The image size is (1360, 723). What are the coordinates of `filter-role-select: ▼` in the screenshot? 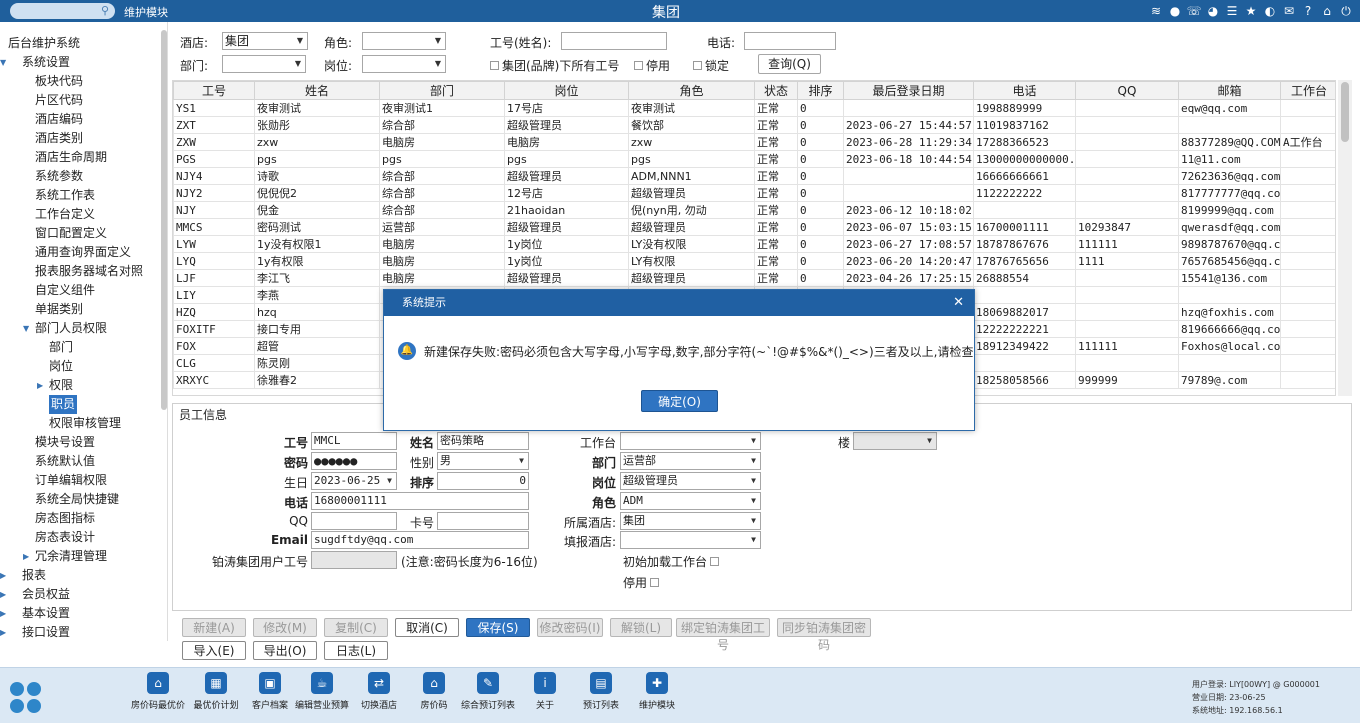 It's located at (404, 41).